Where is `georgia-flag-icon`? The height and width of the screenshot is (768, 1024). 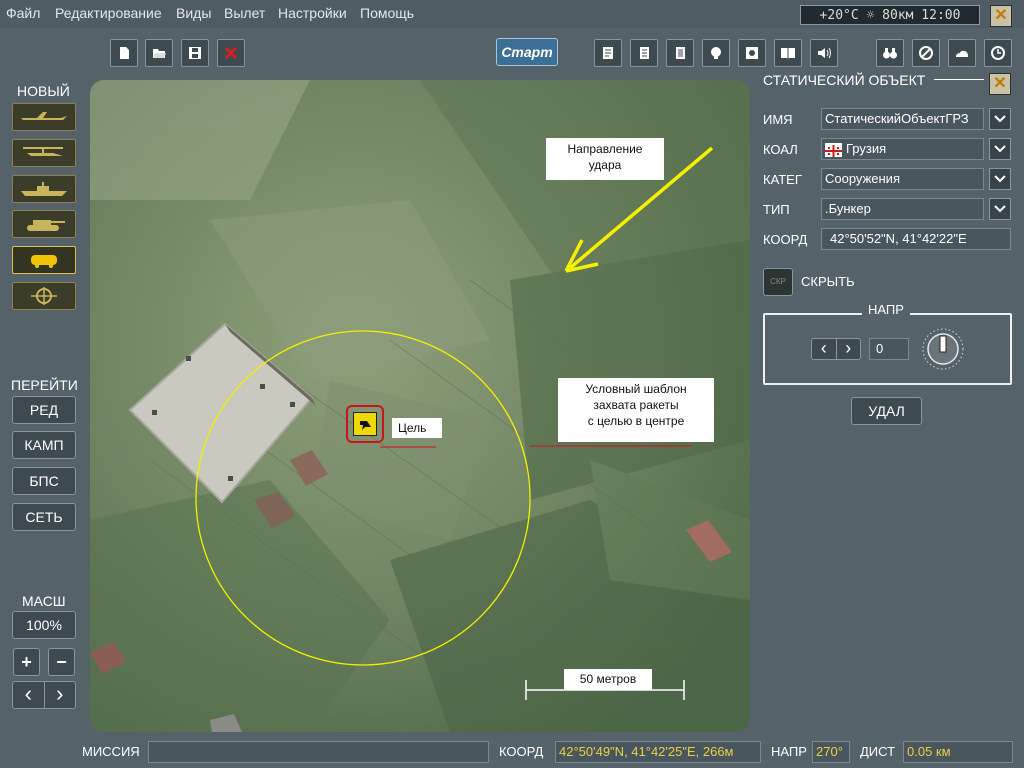 georgia-flag-icon is located at coordinates (833, 150).